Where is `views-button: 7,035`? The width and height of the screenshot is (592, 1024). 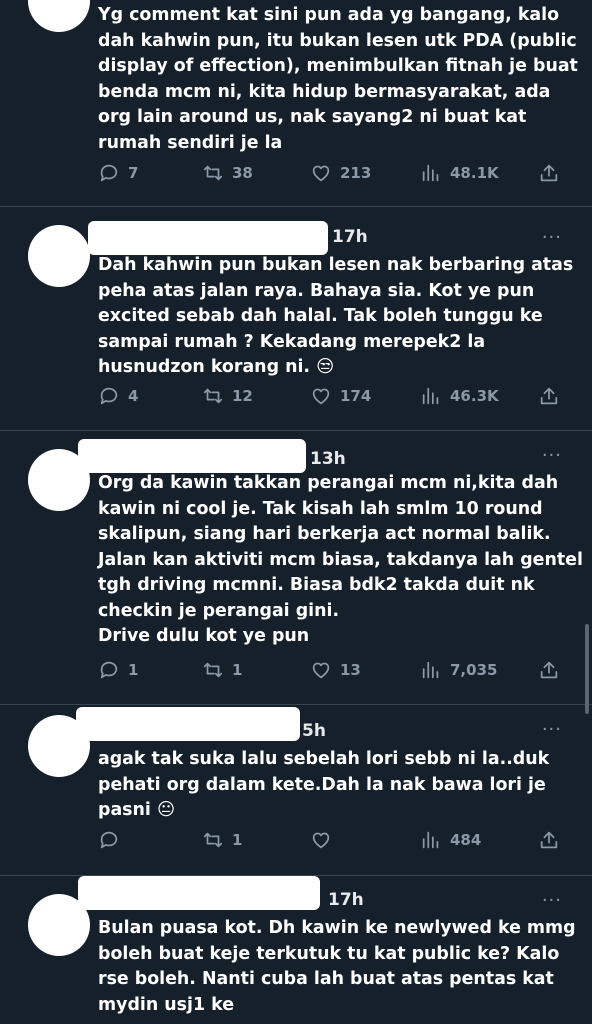 views-button: 7,035 is located at coordinates (458, 670).